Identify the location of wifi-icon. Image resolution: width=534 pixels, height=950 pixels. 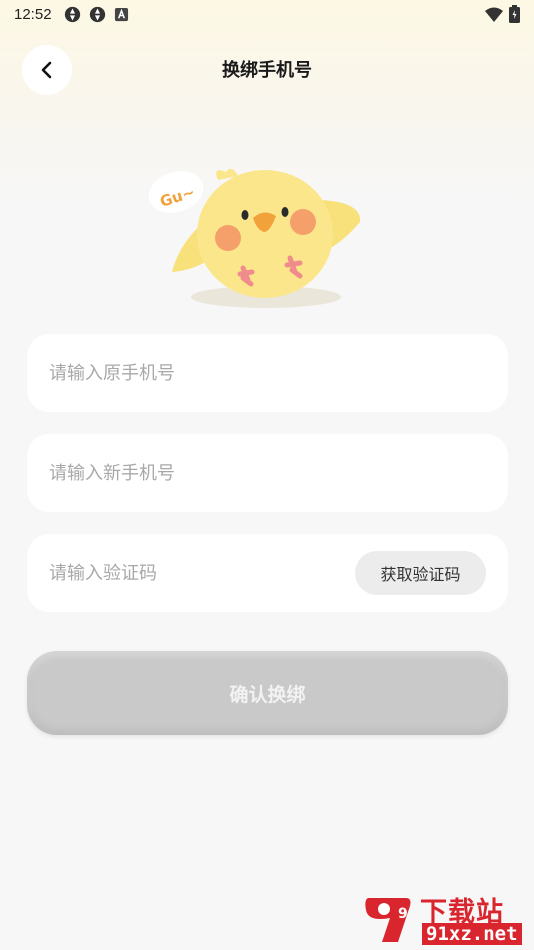
(494, 14).